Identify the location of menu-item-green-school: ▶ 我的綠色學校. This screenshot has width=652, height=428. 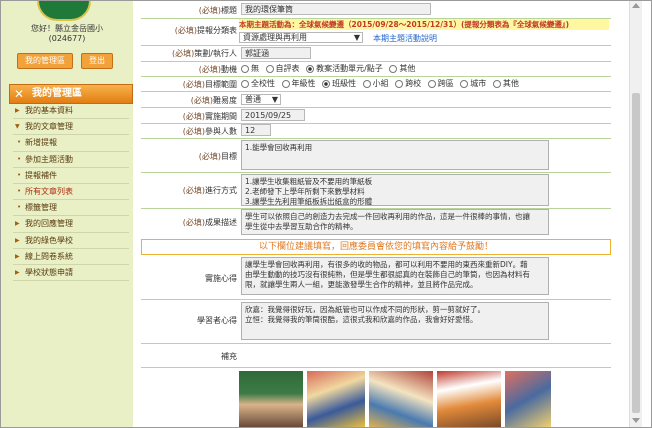
(71, 241).